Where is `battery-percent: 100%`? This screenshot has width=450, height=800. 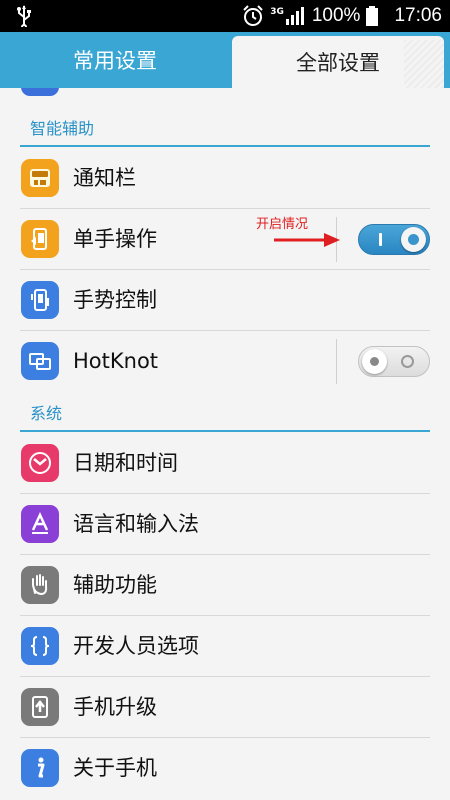
battery-percent: 100% is located at coordinates (336, 15).